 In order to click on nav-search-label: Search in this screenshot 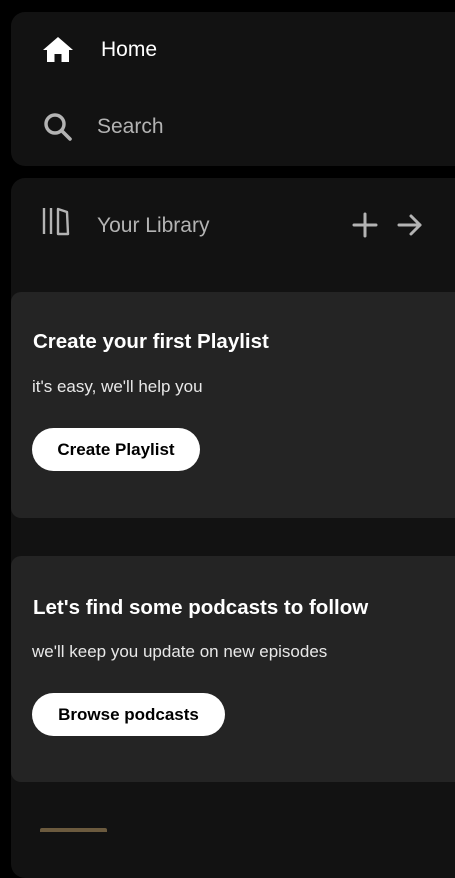, I will do `click(130, 126)`.